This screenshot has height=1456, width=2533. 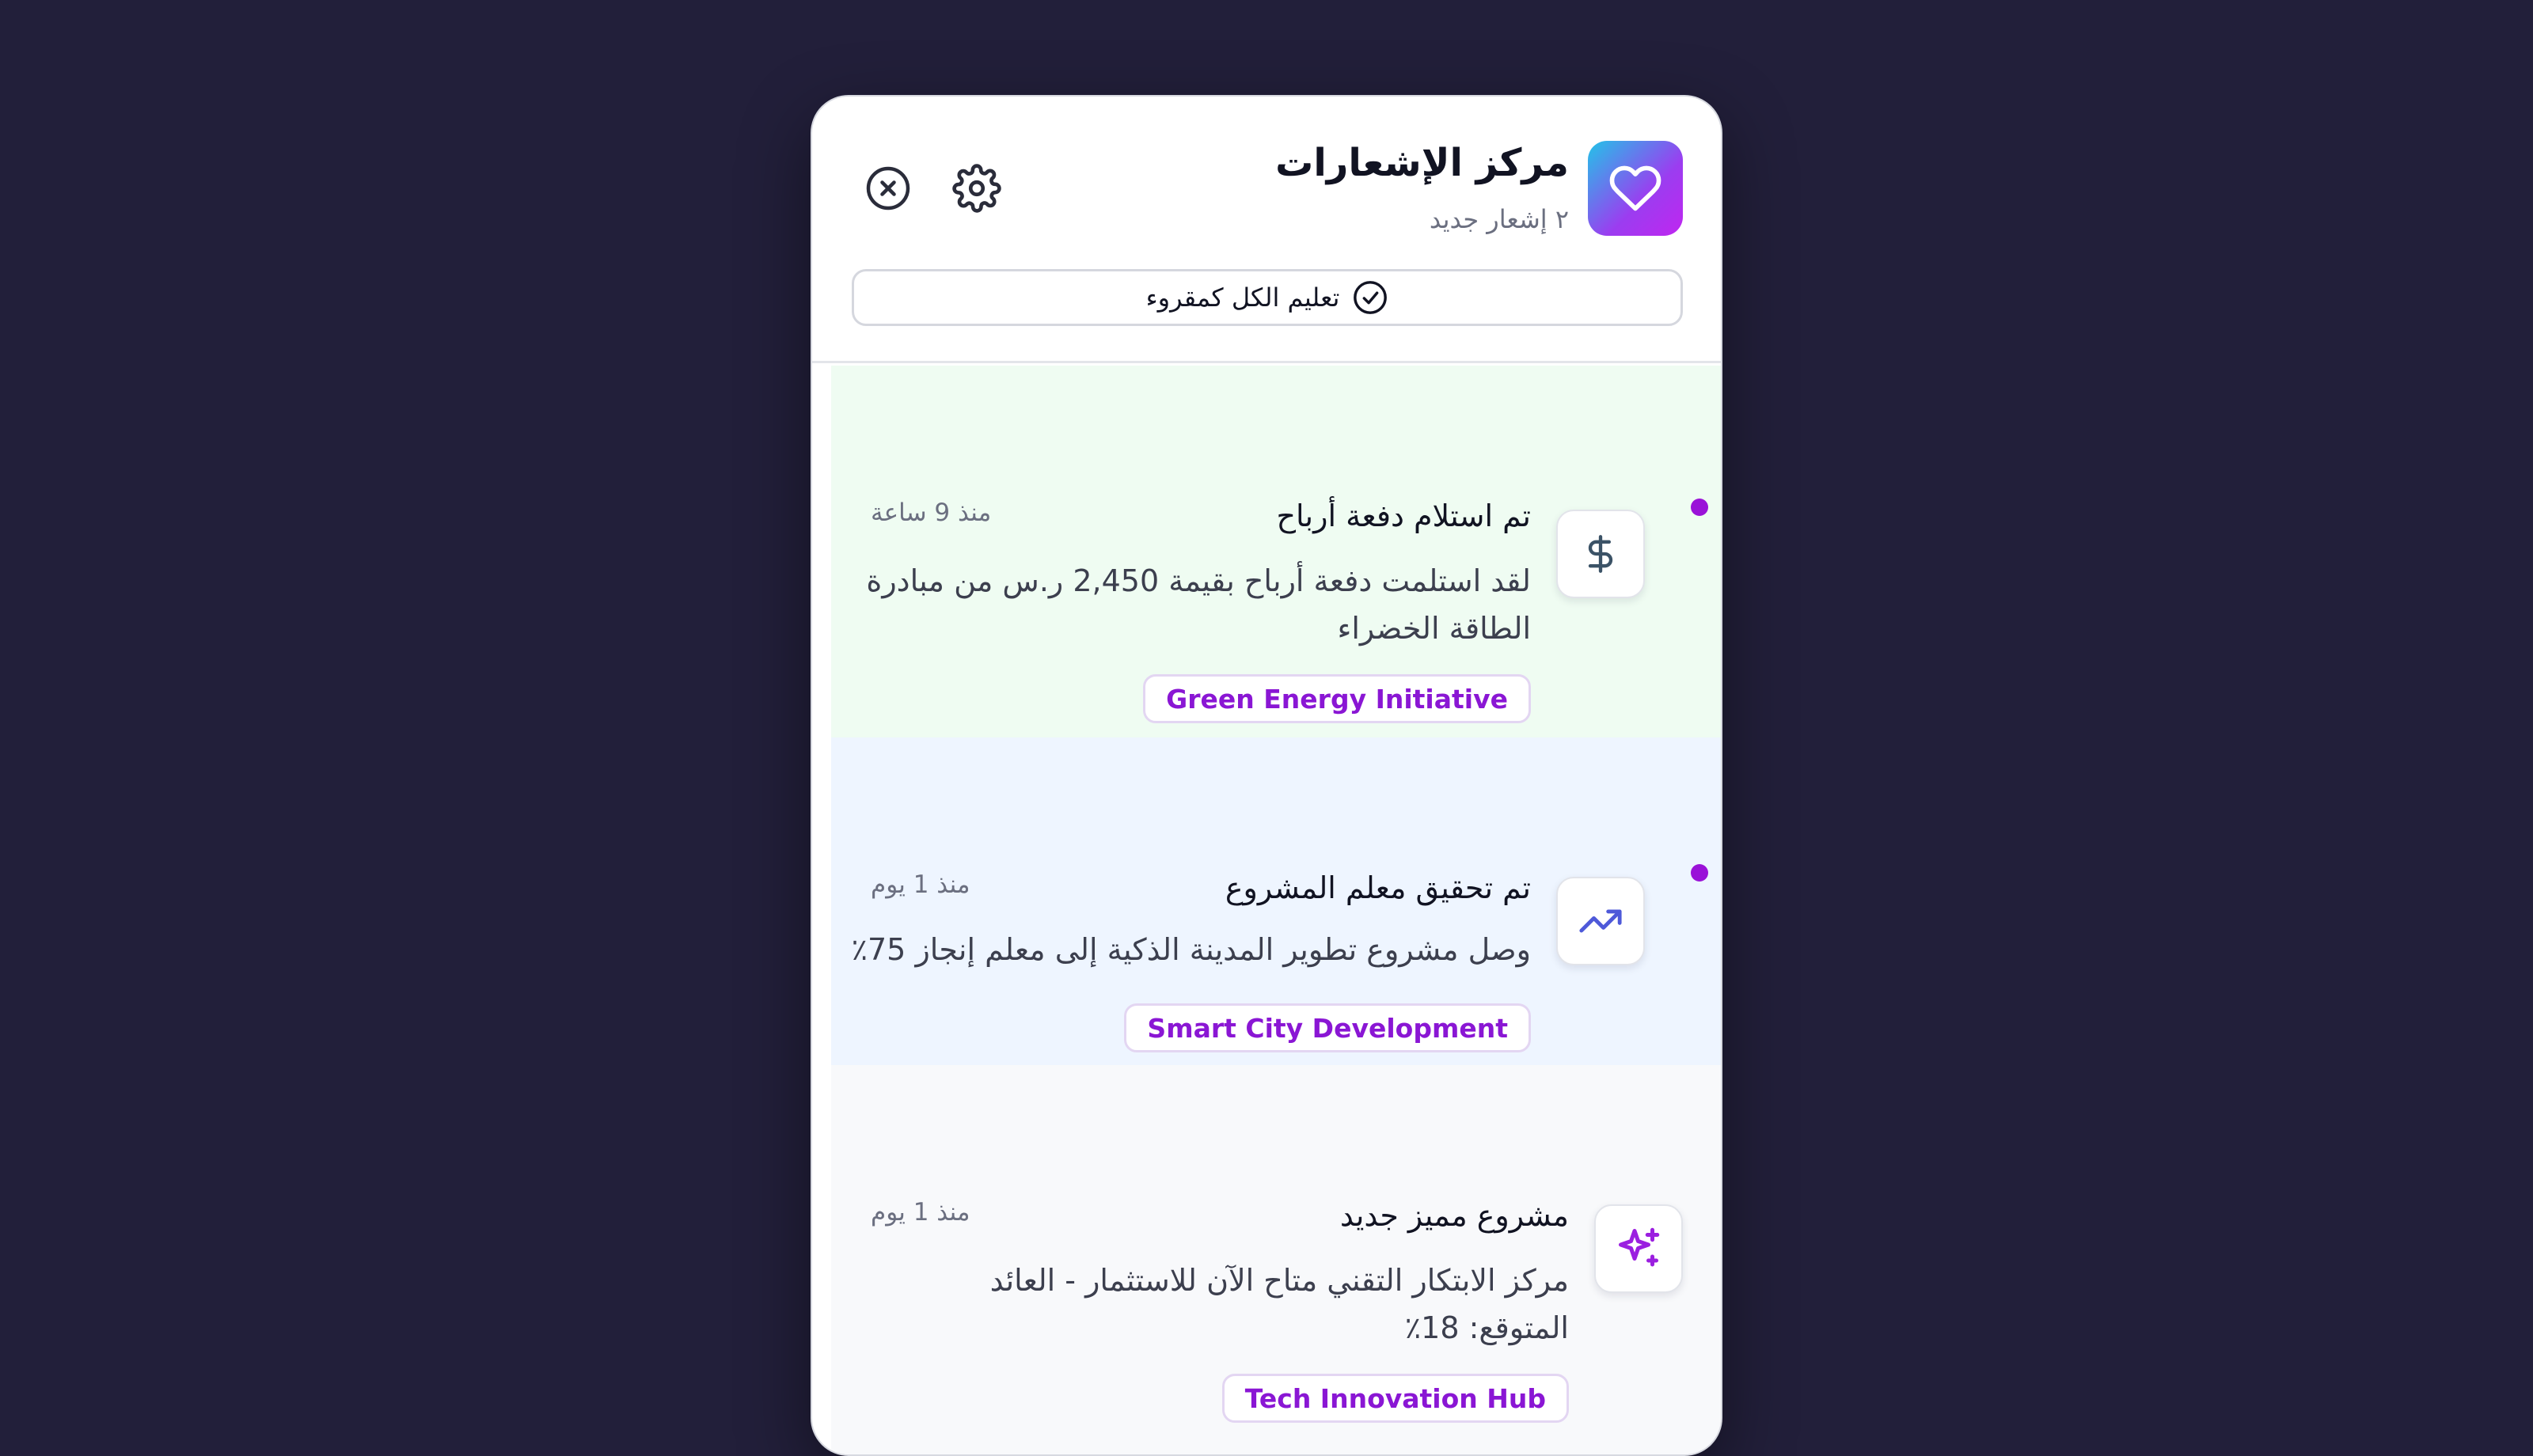 I want to click on notification-title: تم استلام دفعة أرباح, so click(x=1403, y=516).